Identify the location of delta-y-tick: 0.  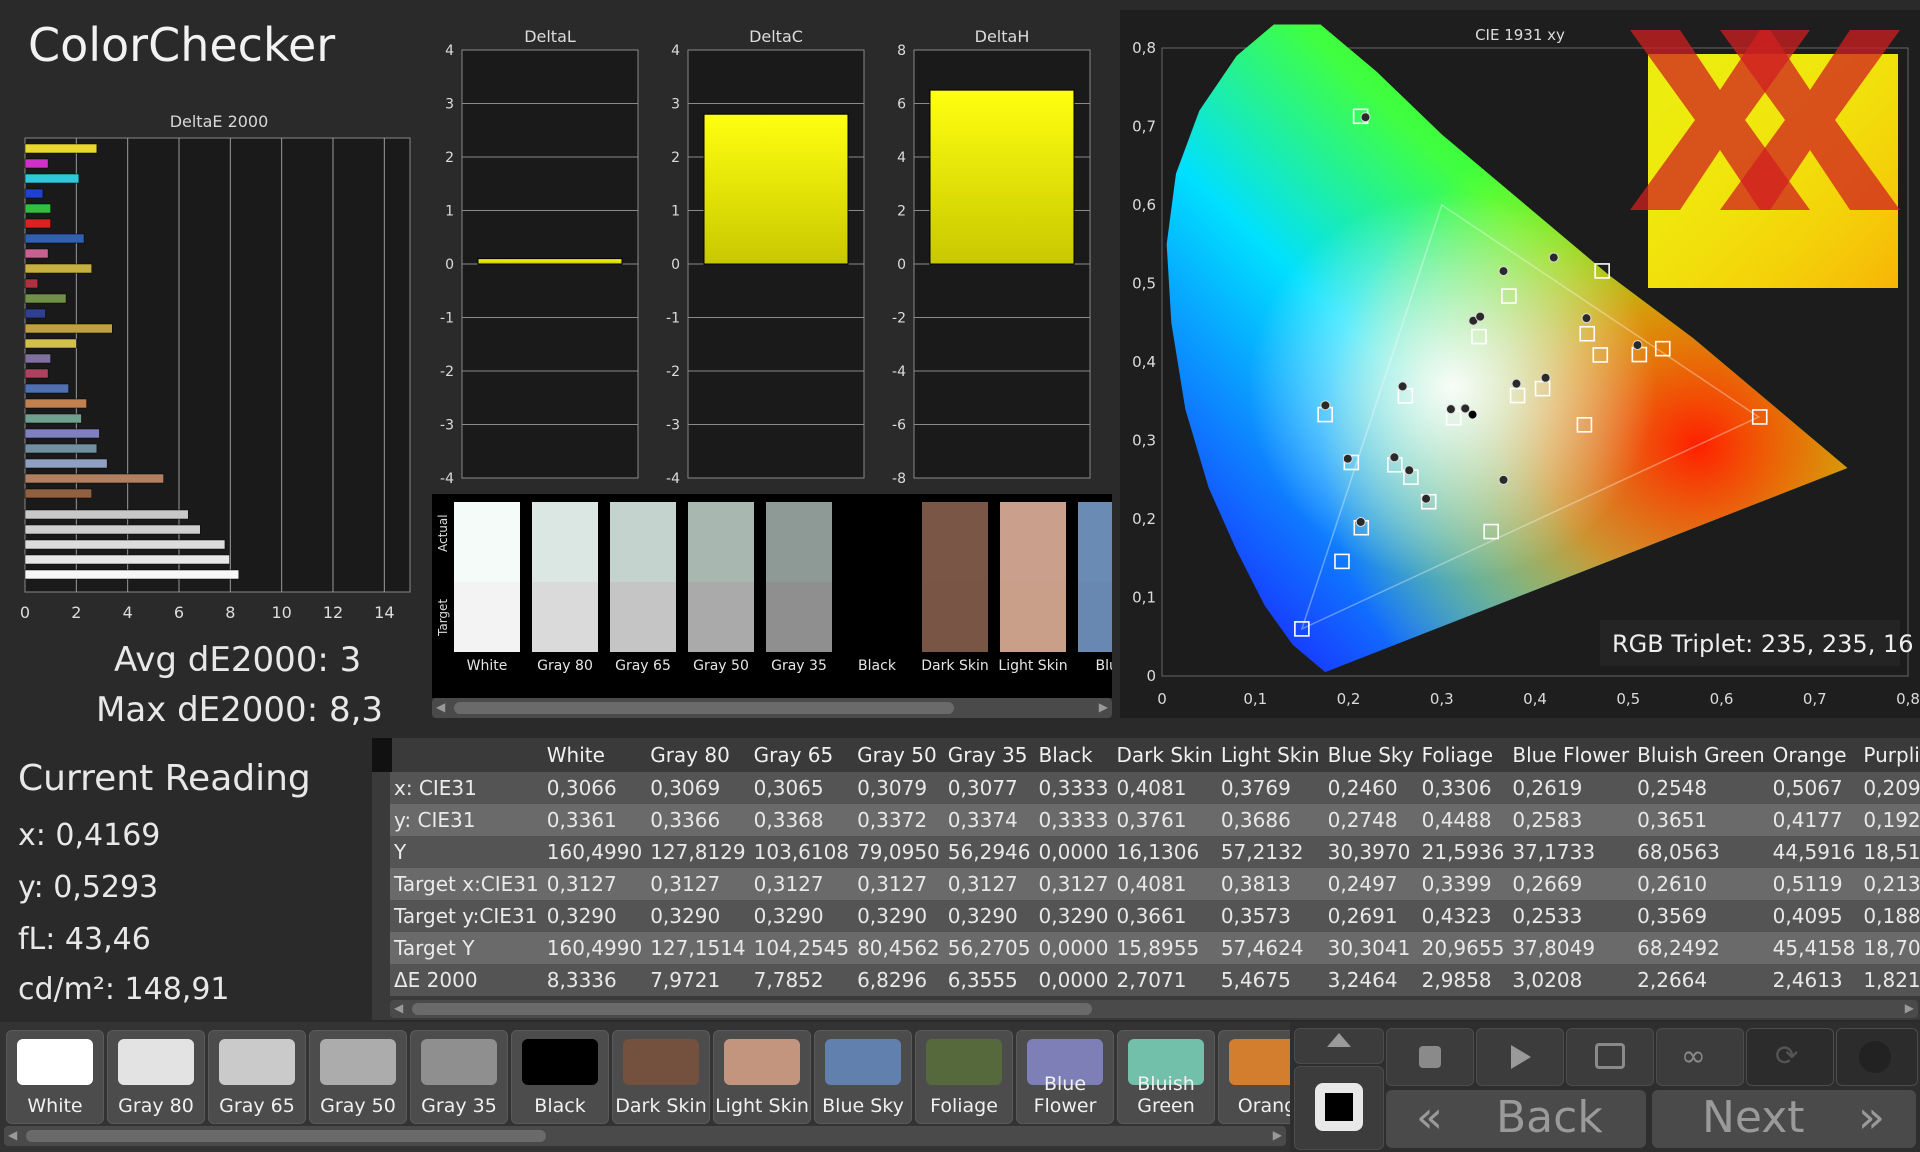
(449, 265).